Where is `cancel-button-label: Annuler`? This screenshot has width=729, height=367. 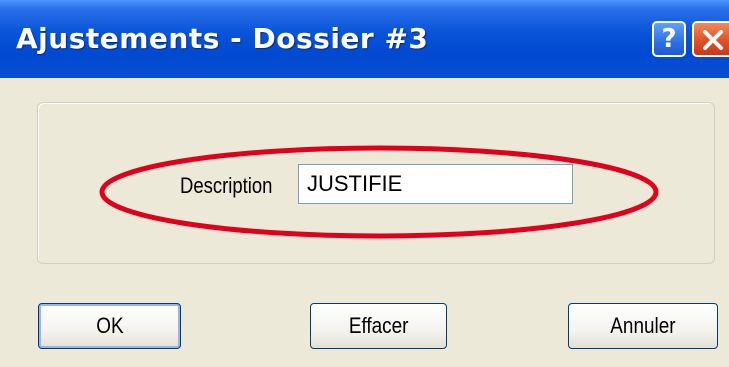 cancel-button-label: Annuler is located at coordinates (643, 325).